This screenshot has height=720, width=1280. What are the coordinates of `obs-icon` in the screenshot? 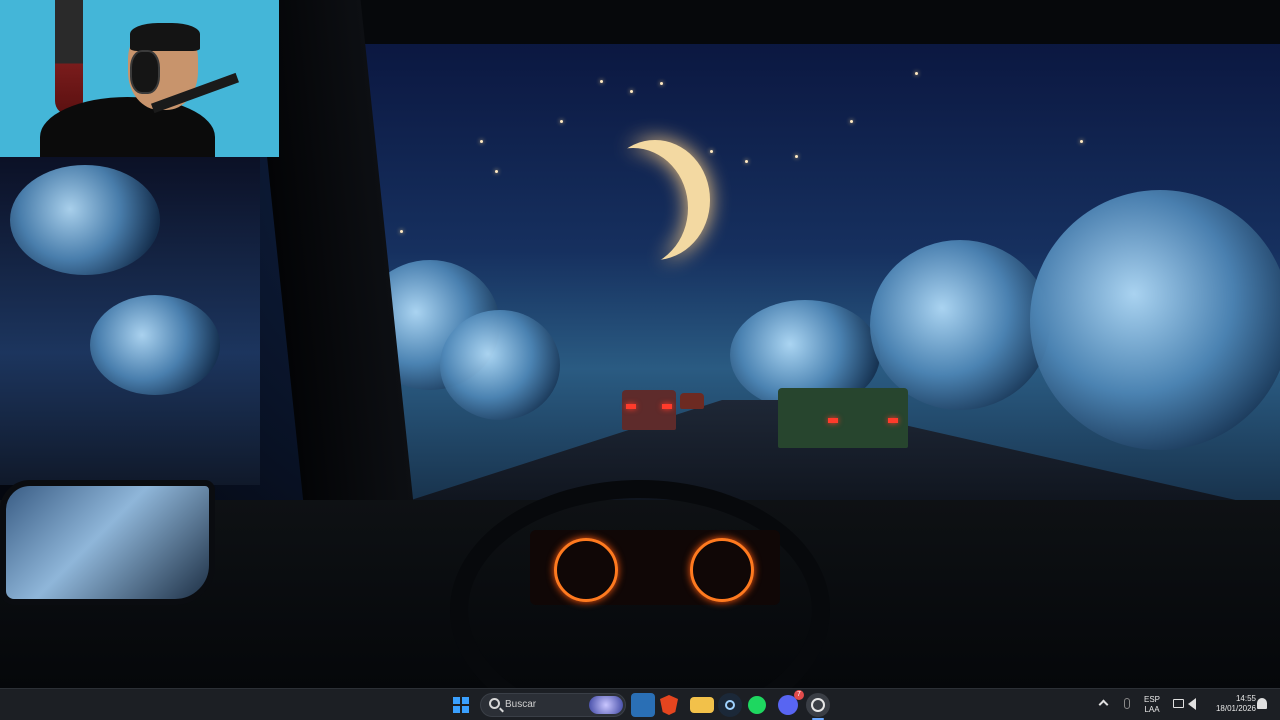 It's located at (818, 705).